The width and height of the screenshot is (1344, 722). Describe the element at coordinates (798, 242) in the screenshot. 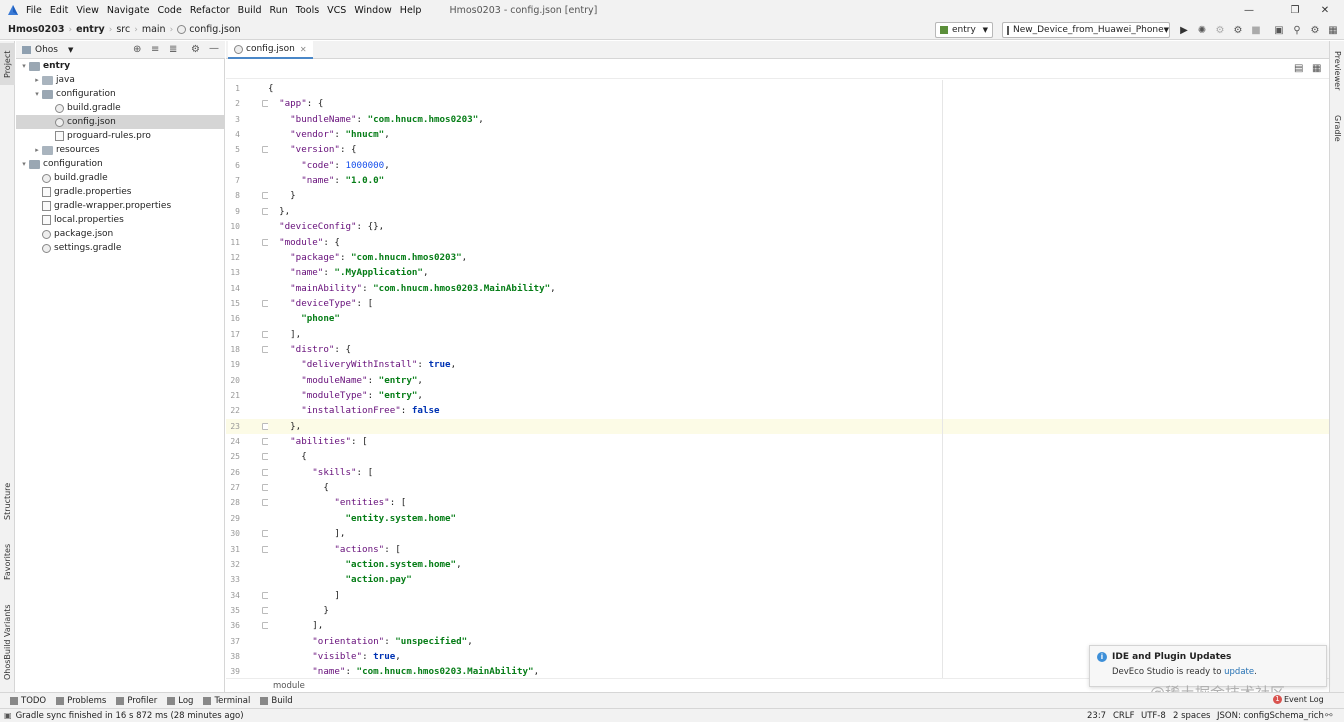

I see `code-line: "module": {` at that location.